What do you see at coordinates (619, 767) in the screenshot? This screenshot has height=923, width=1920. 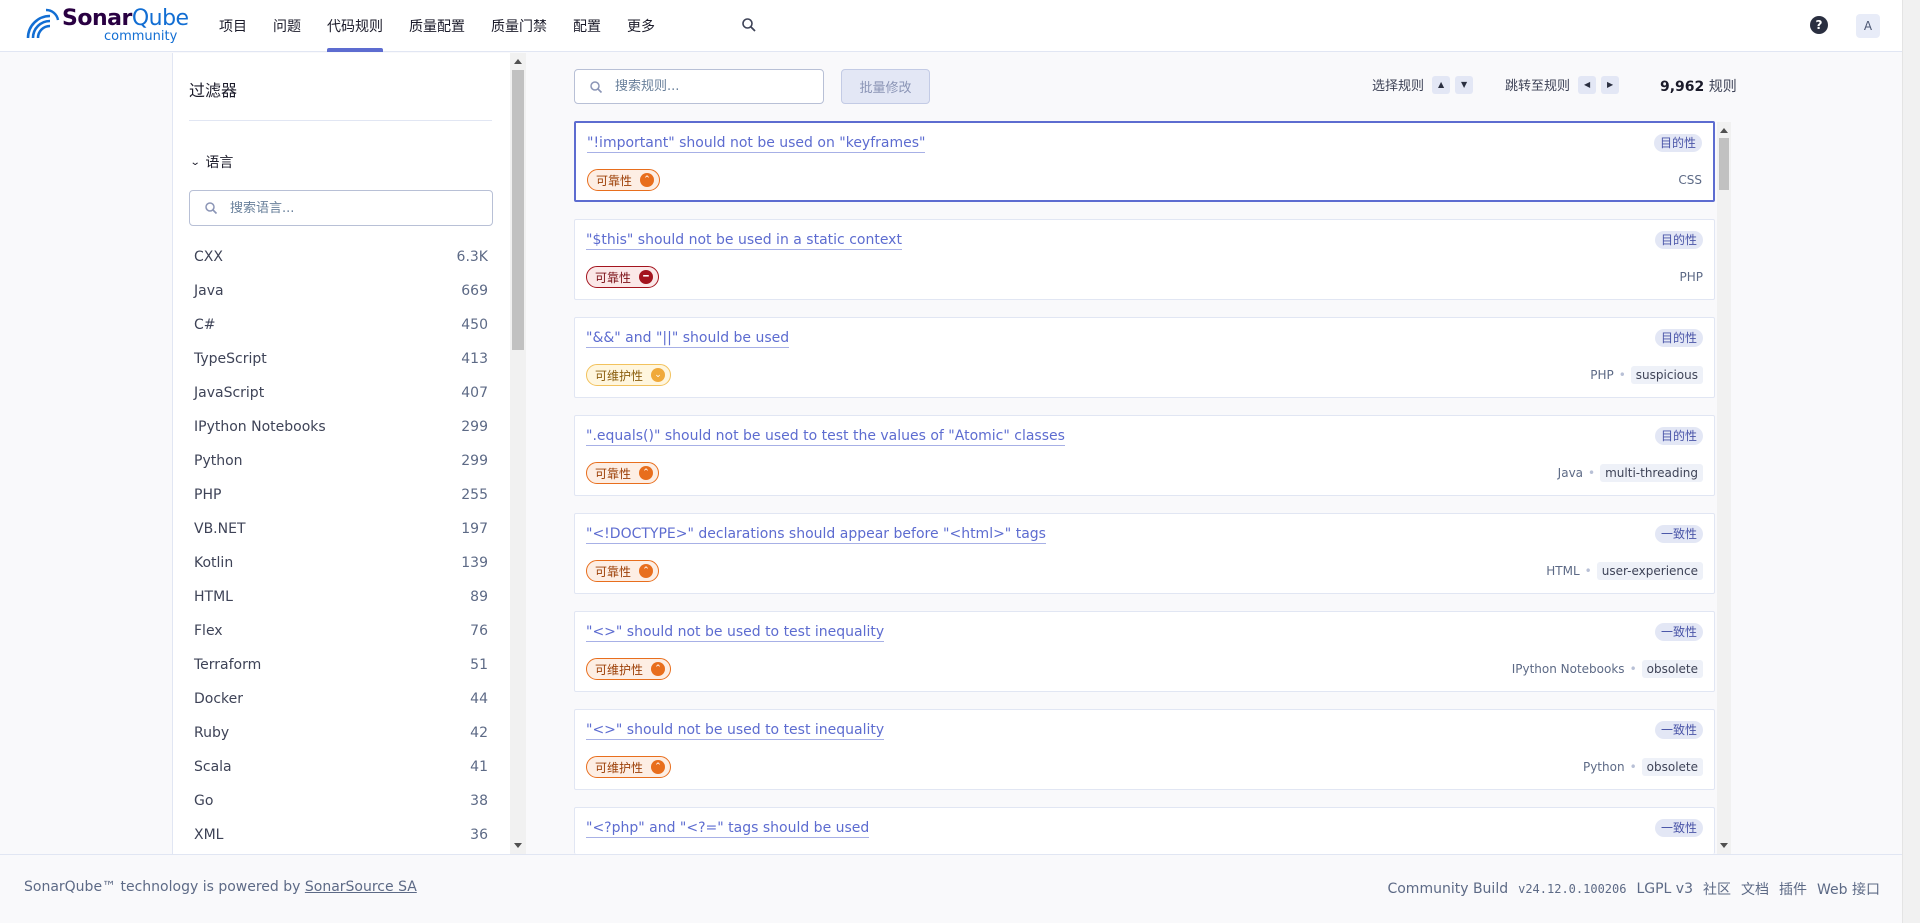 I see `impact-label: 可维护性` at bounding box center [619, 767].